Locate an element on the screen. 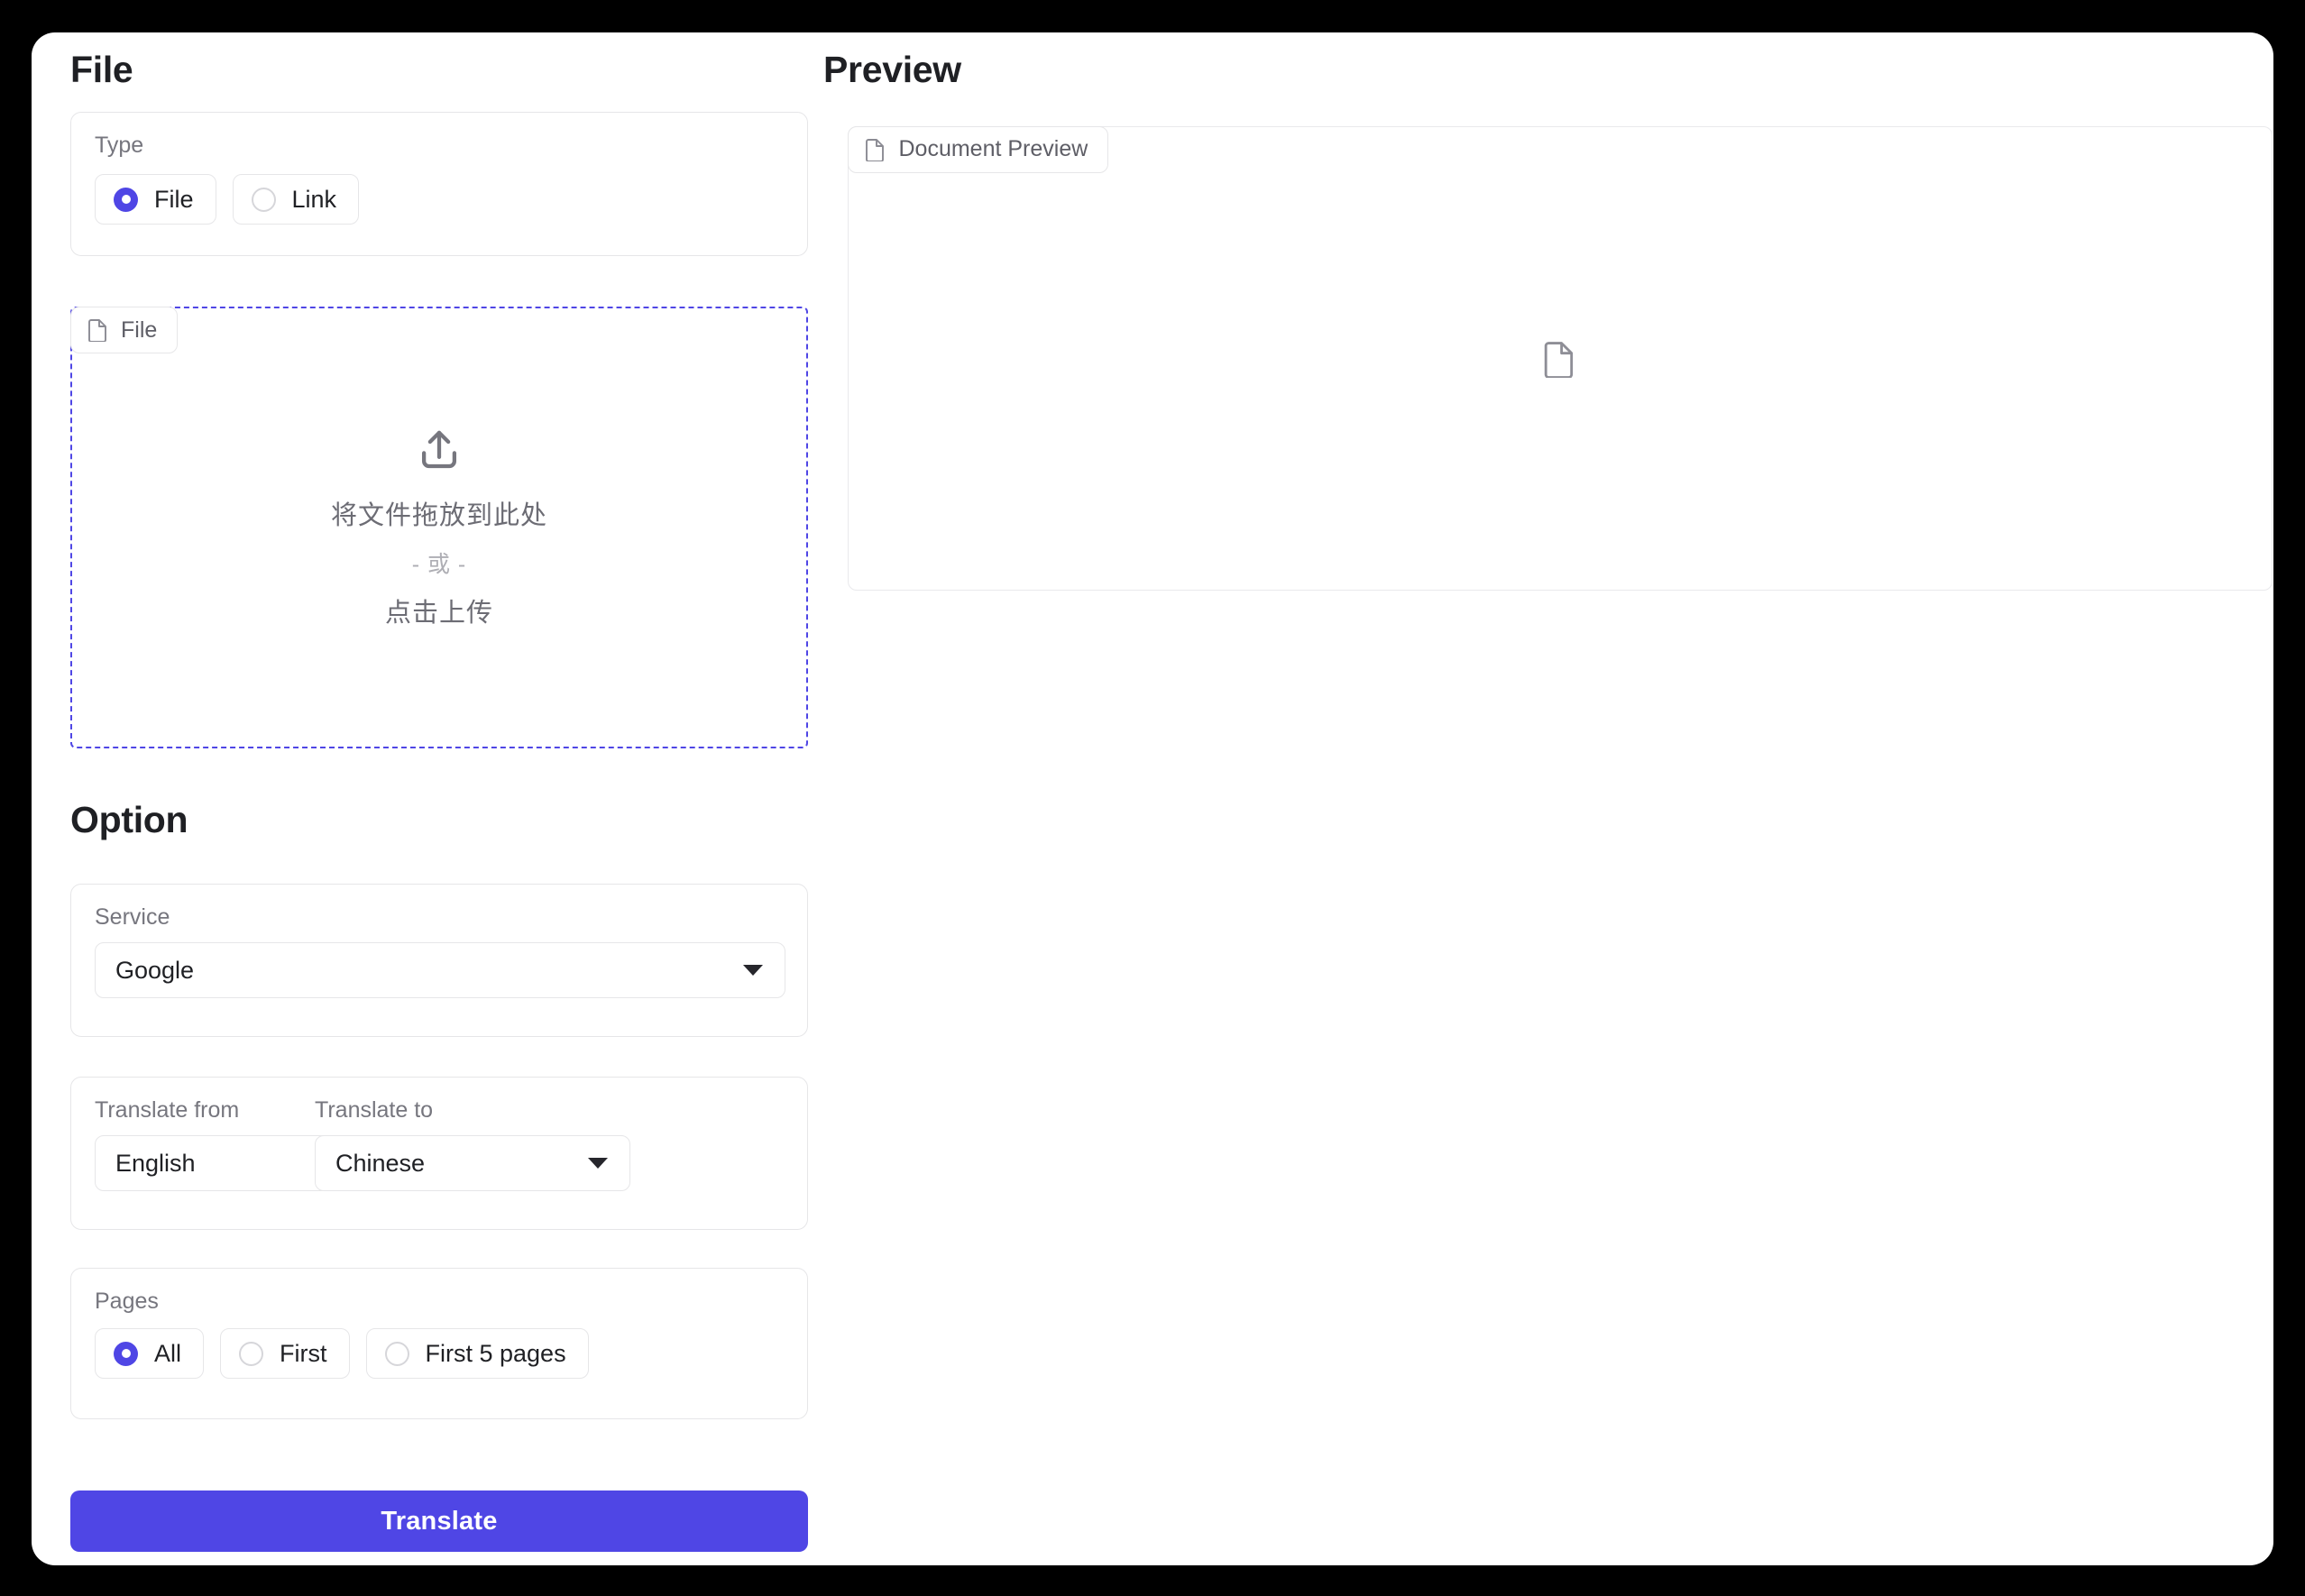 The height and width of the screenshot is (1596, 2305). pages-option-first-label: First is located at coordinates (303, 1353).